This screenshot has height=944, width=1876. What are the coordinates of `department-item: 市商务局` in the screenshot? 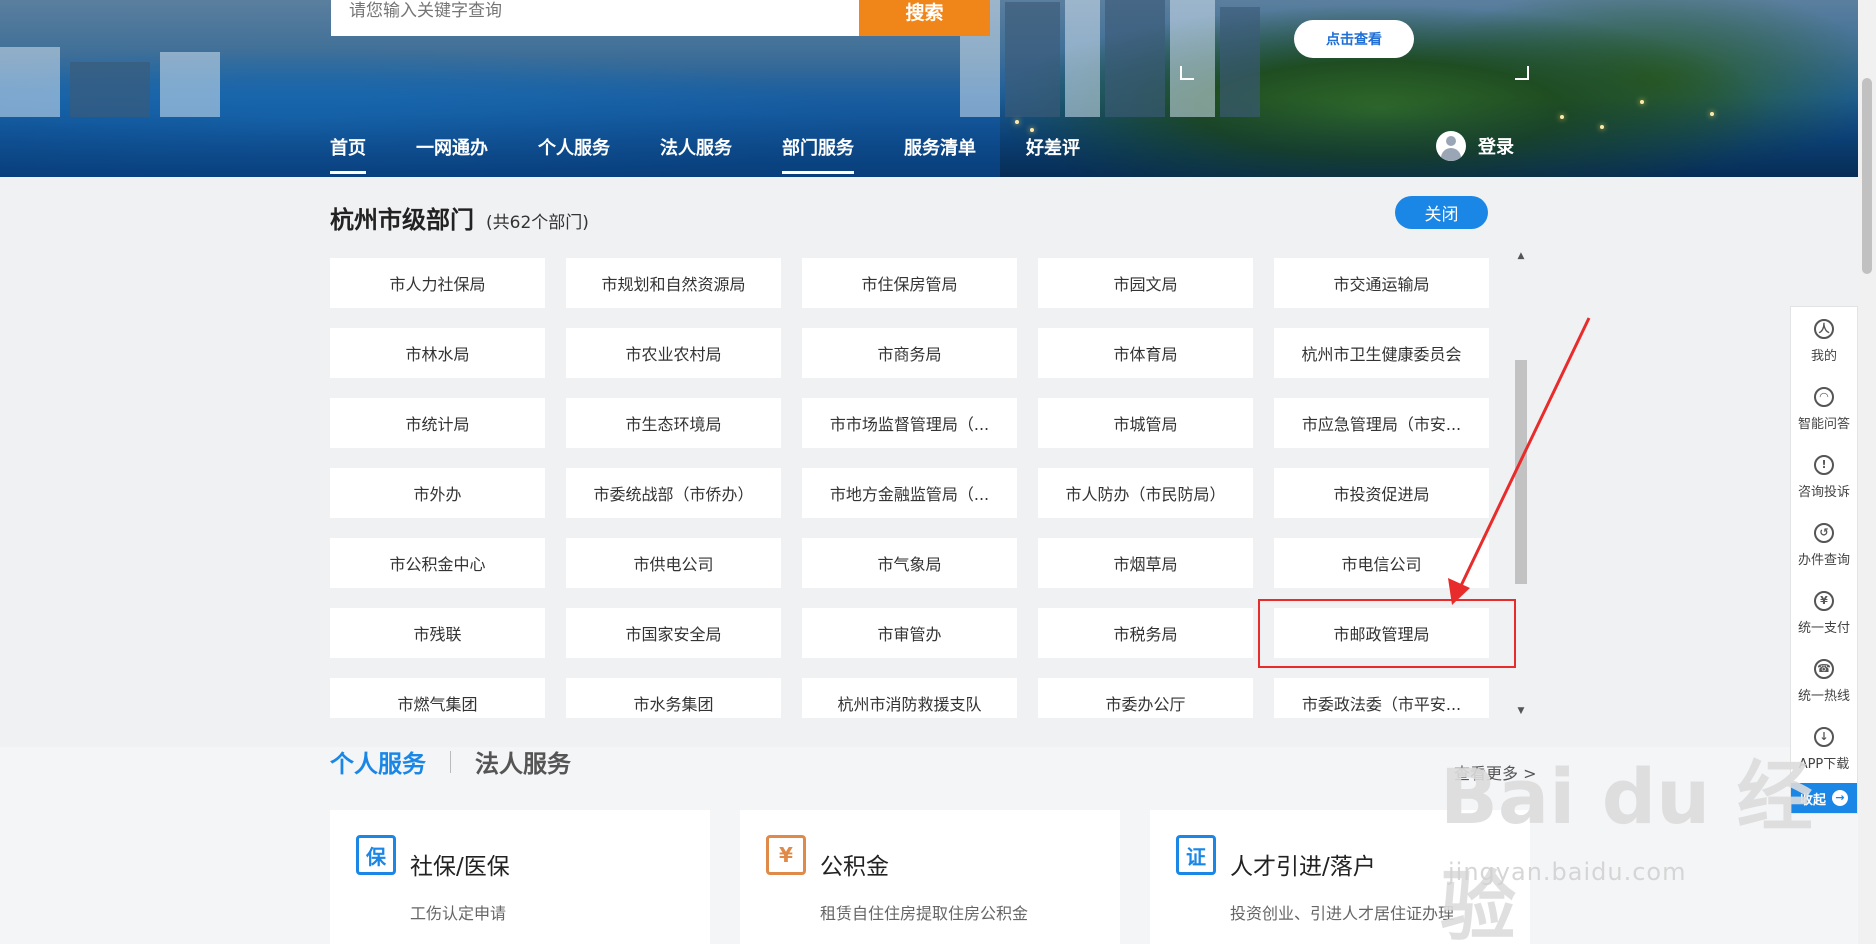 It's located at (909, 353).